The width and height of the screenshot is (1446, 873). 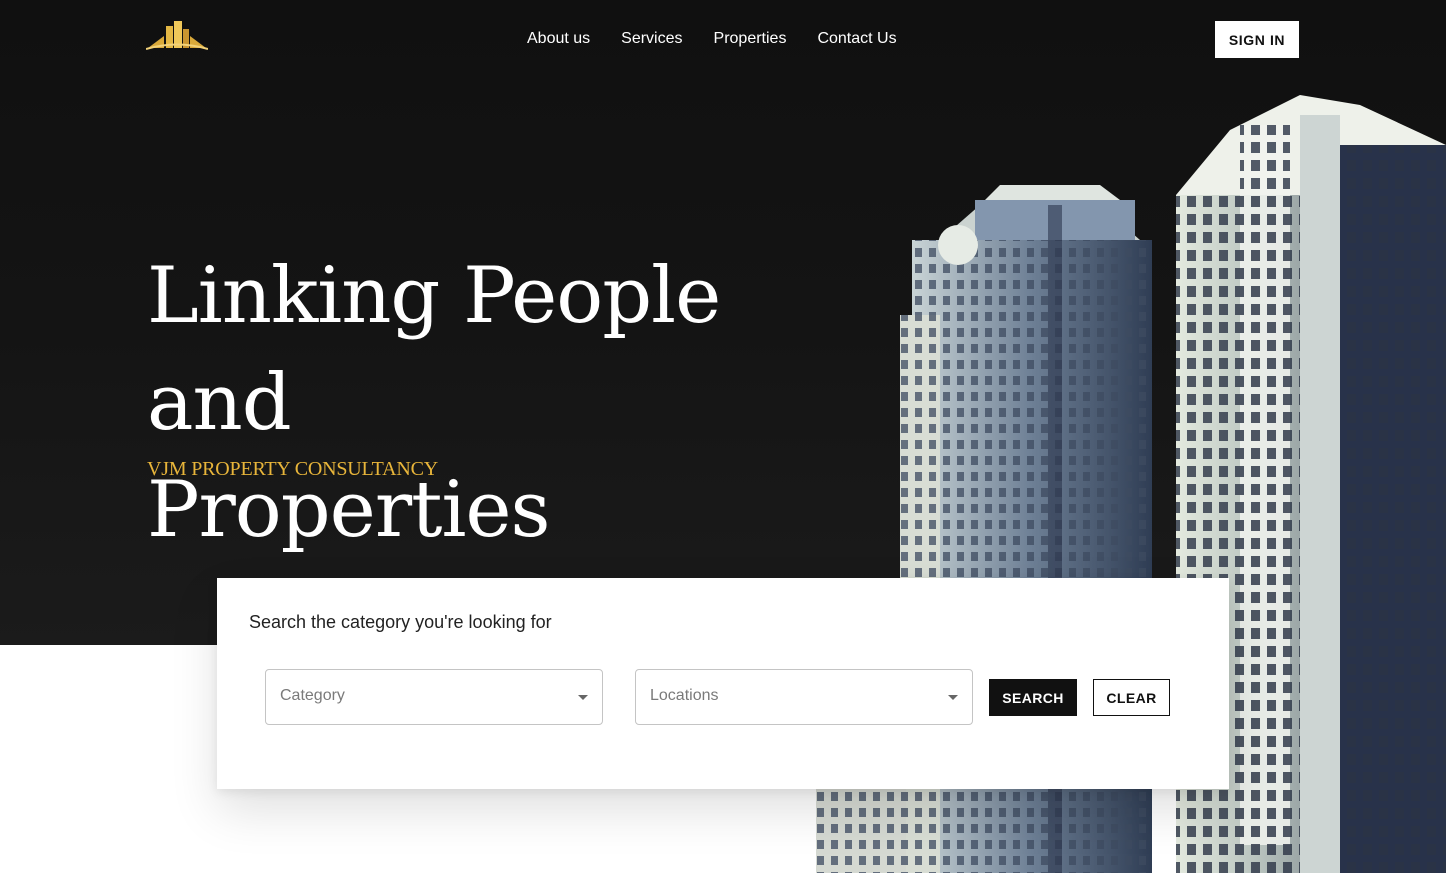 I want to click on nav-contact-us: Contact Us, so click(x=856, y=39).